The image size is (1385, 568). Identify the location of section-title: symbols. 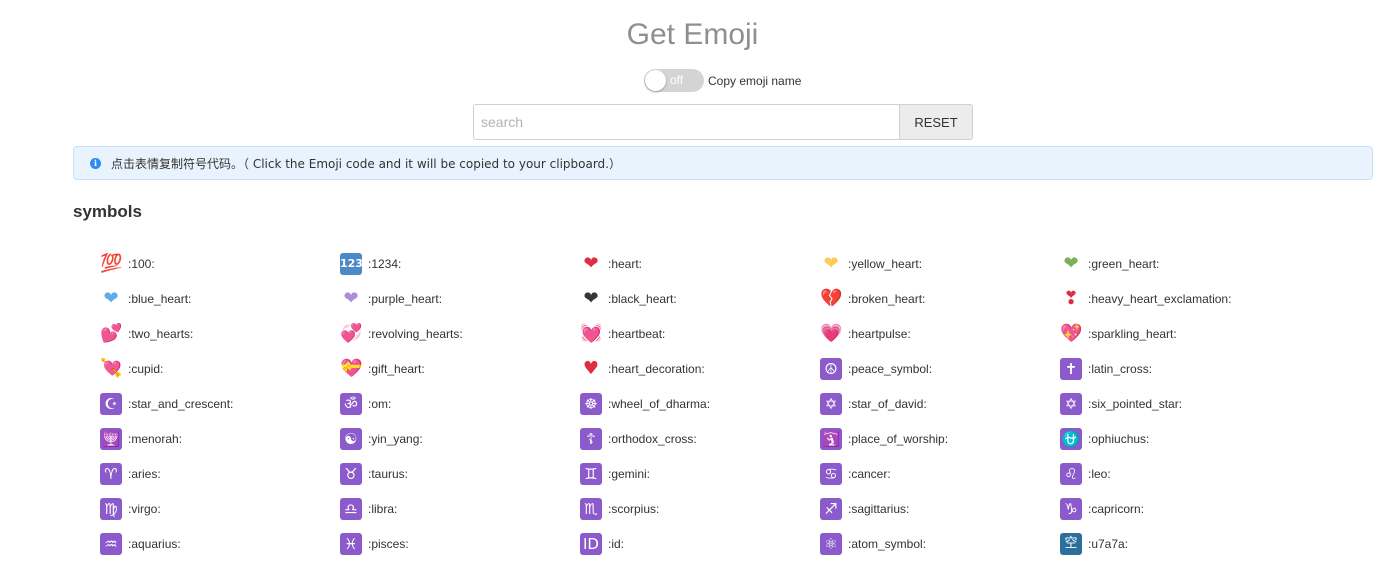
(107, 211).